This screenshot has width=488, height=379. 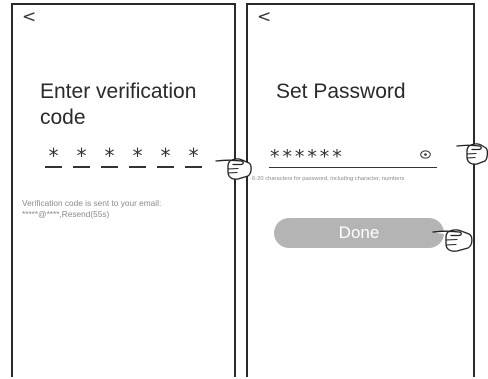 What do you see at coordinates (353, 156) in the screenshot?
I see `password-field: ******` at bounding box center [353, 156].